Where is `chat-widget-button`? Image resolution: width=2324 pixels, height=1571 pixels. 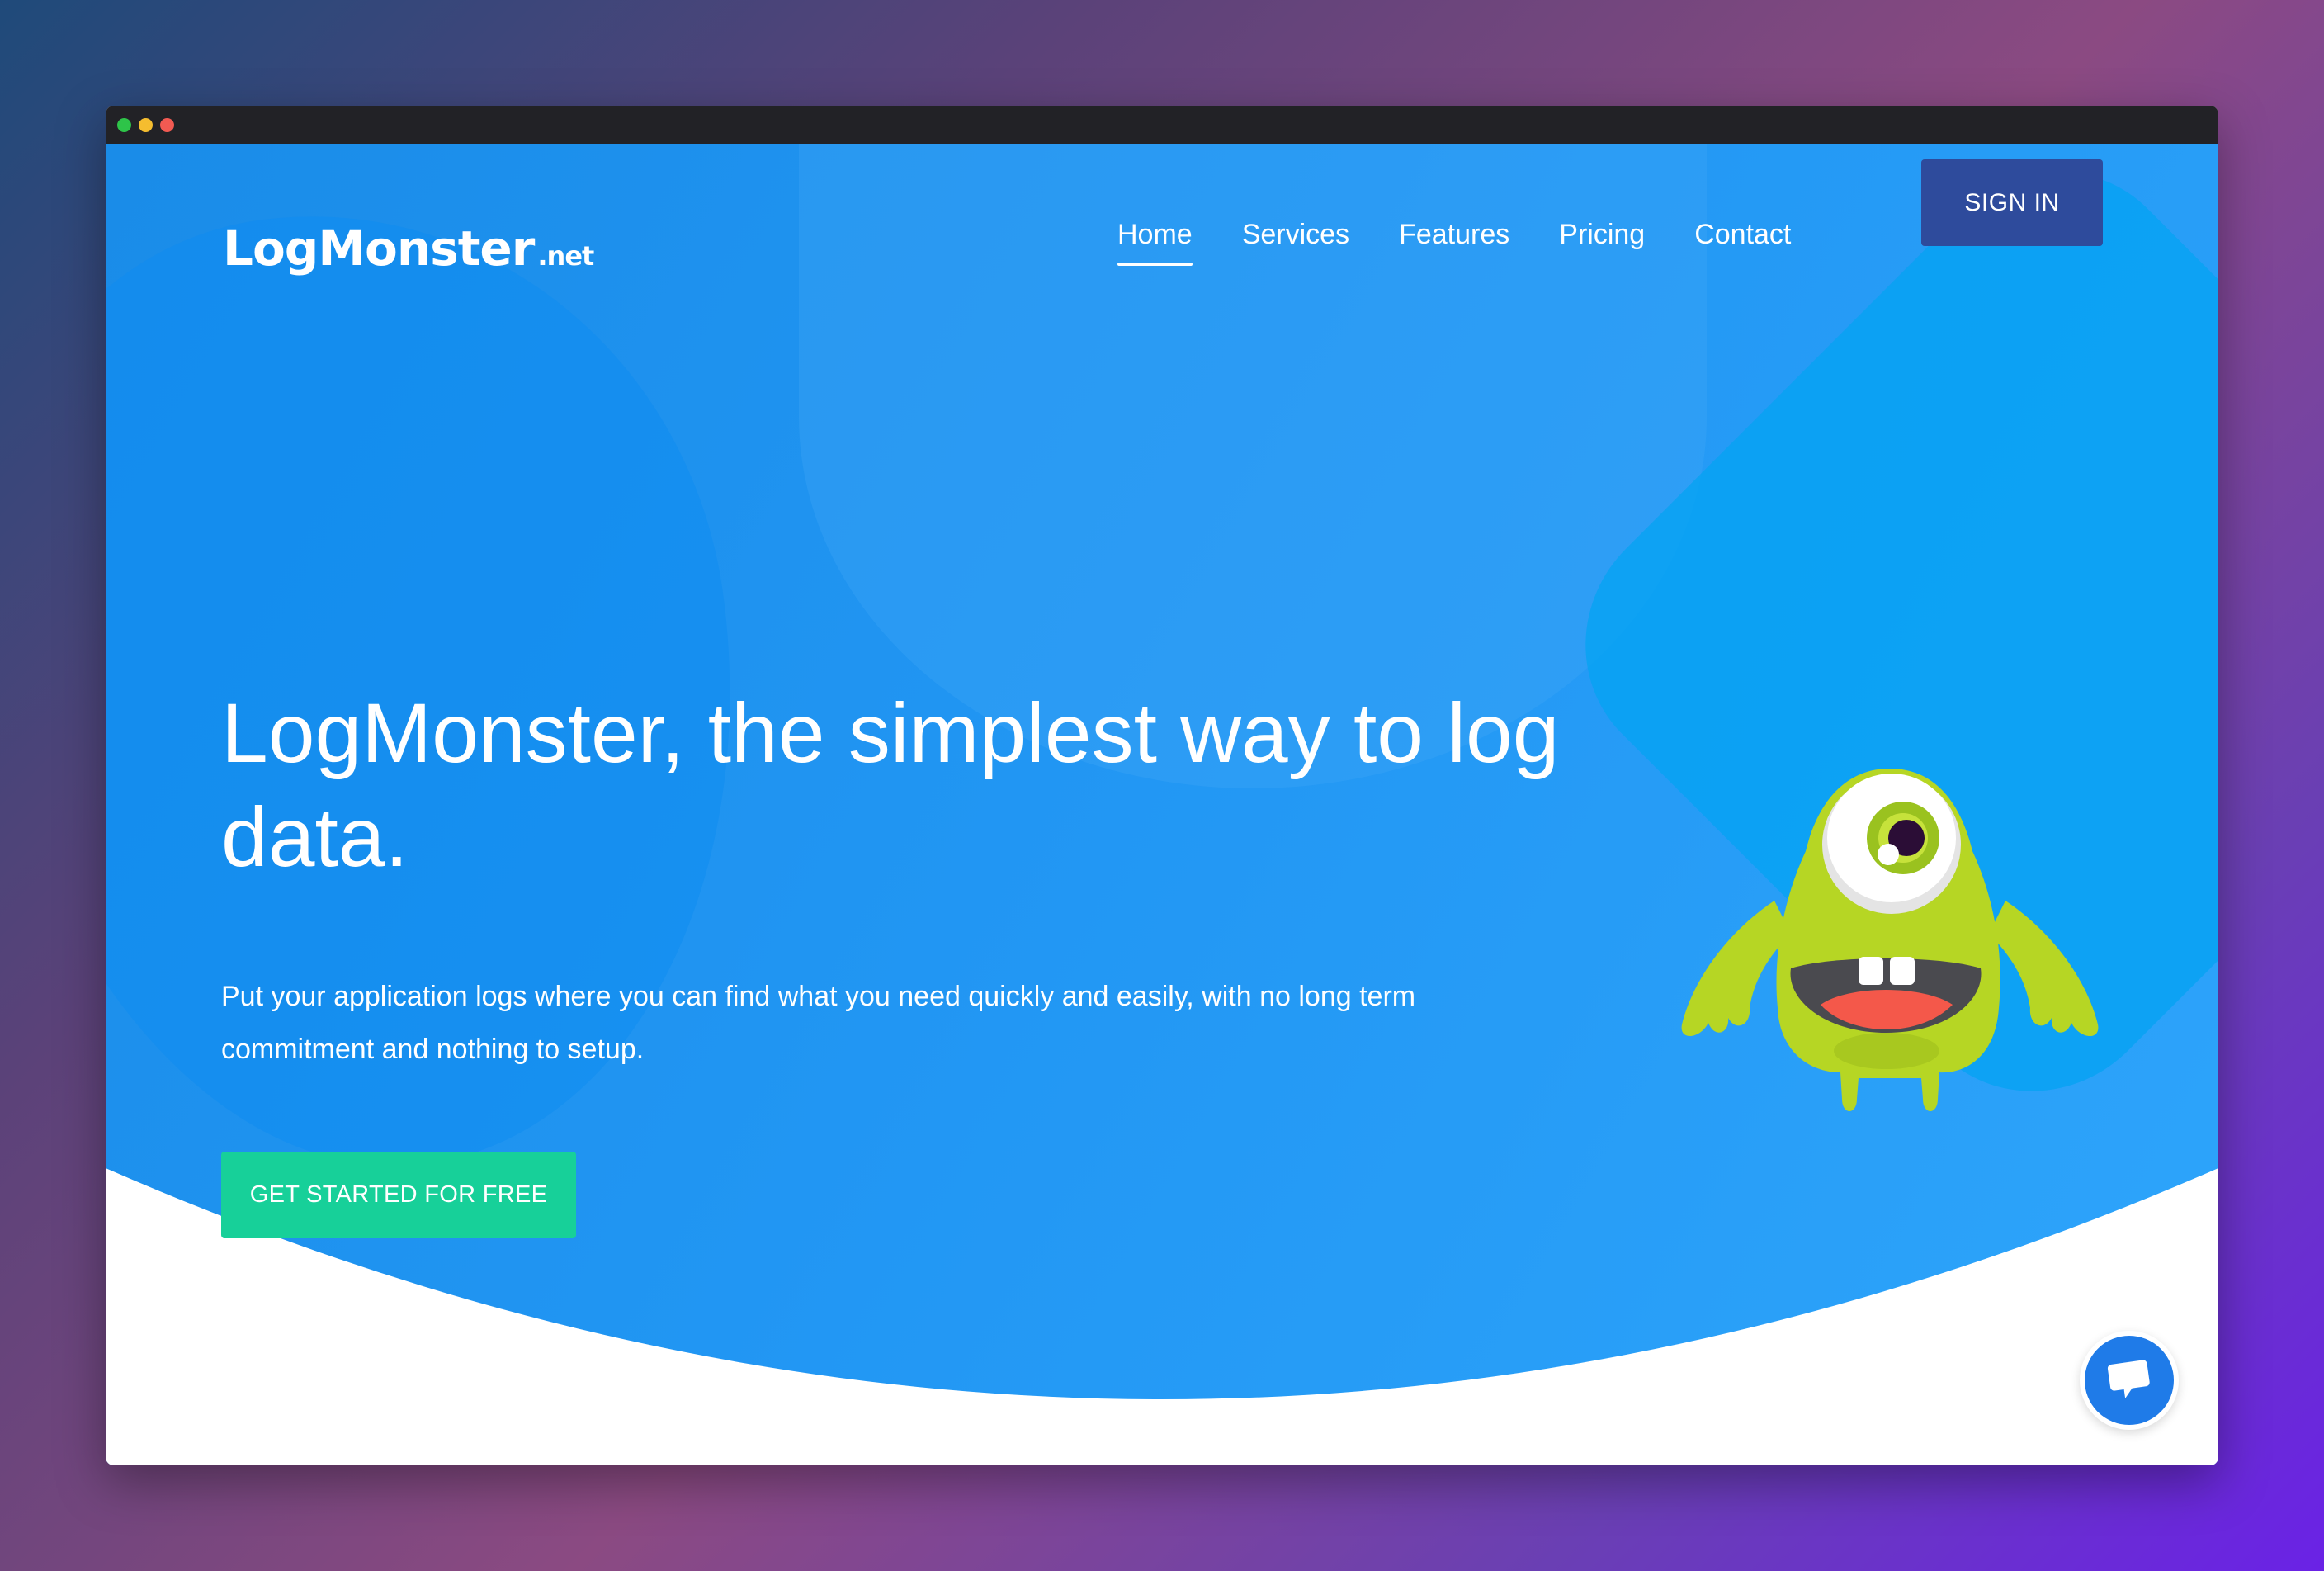 chat-widget-button is located at coordinates (2129, 1380).